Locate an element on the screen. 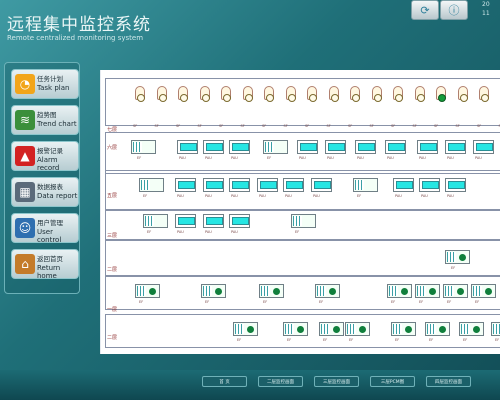  sidebar-item-user-control: ☺ 用户管理 User control is located at coordinates (45, 228).